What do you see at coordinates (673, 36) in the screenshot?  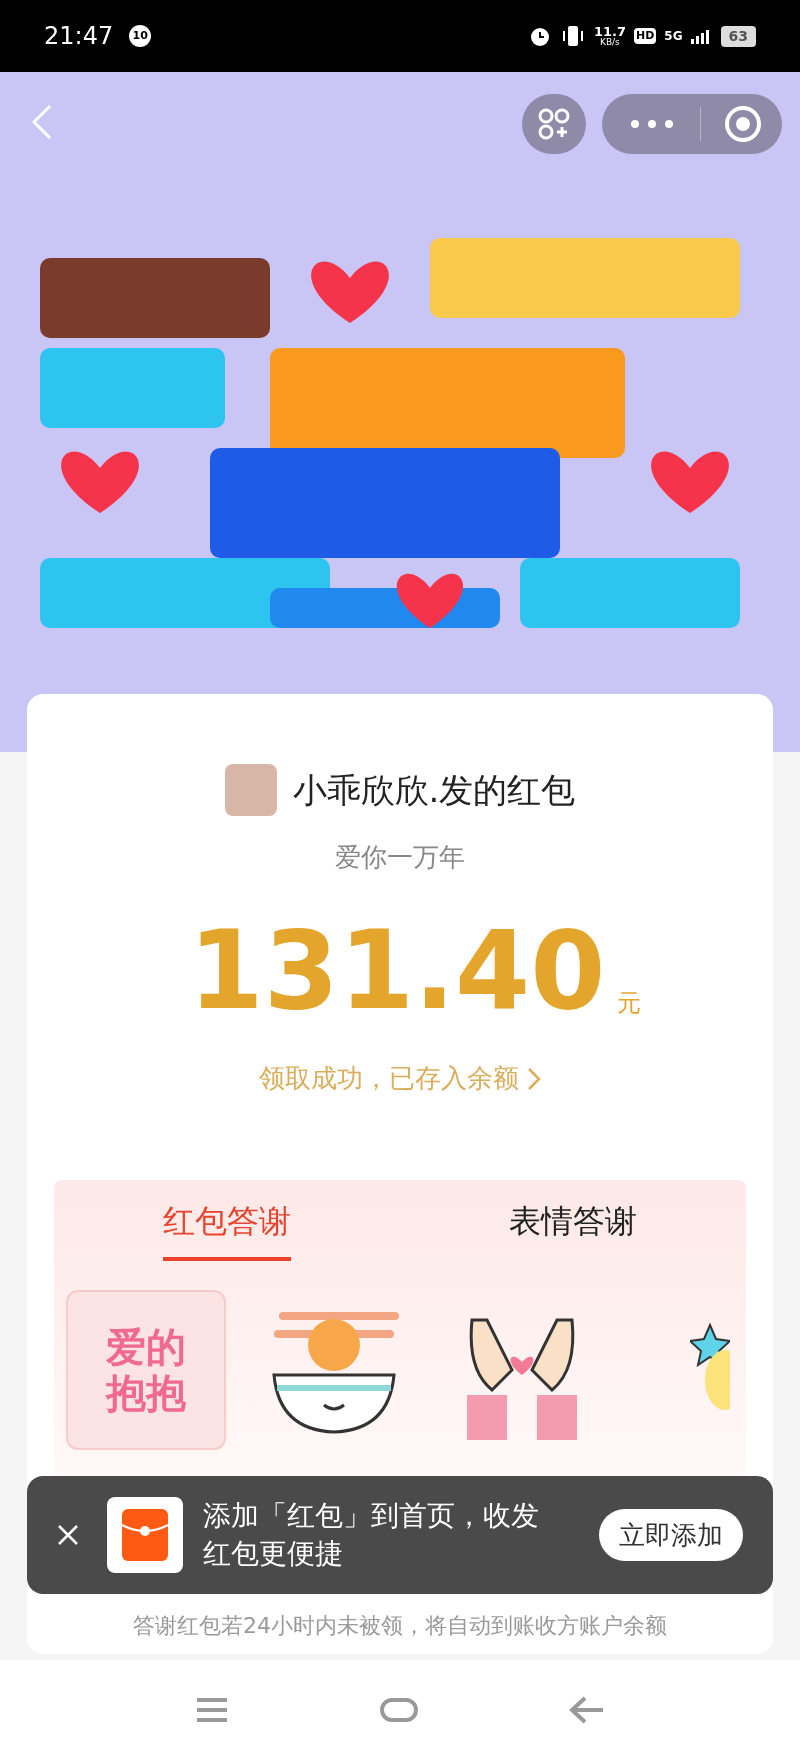 I see `network-label: 5G` at bounding box center [673, 36].